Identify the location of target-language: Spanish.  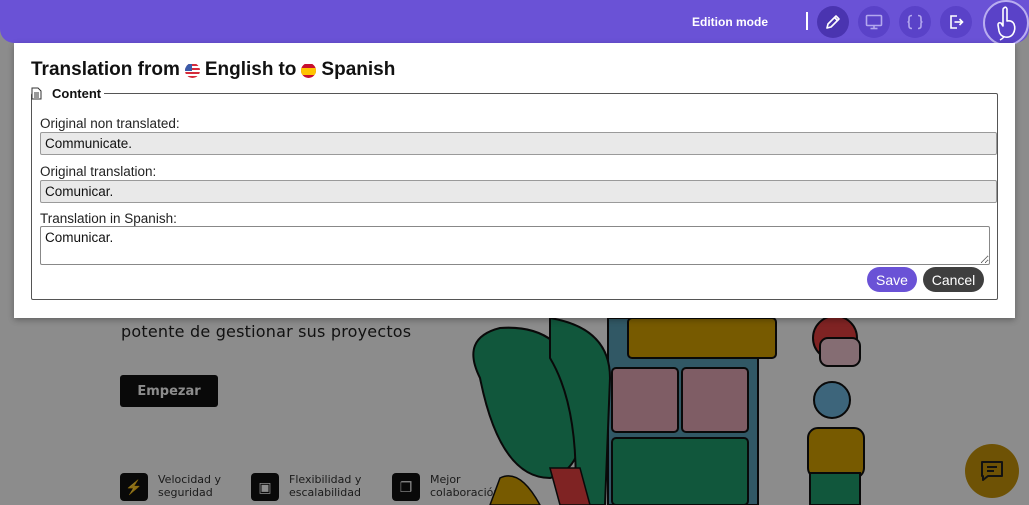
(358, 69).